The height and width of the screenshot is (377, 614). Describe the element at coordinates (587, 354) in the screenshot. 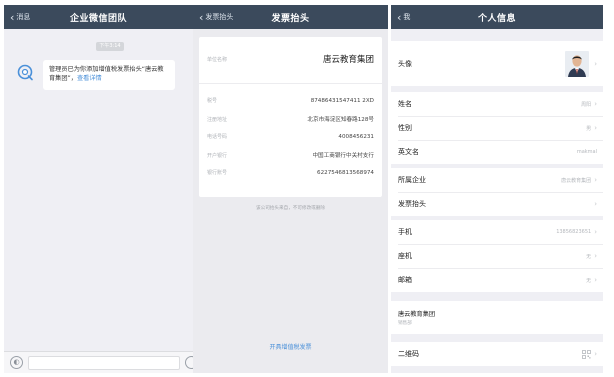

I see `qr-code-icon` at that location.